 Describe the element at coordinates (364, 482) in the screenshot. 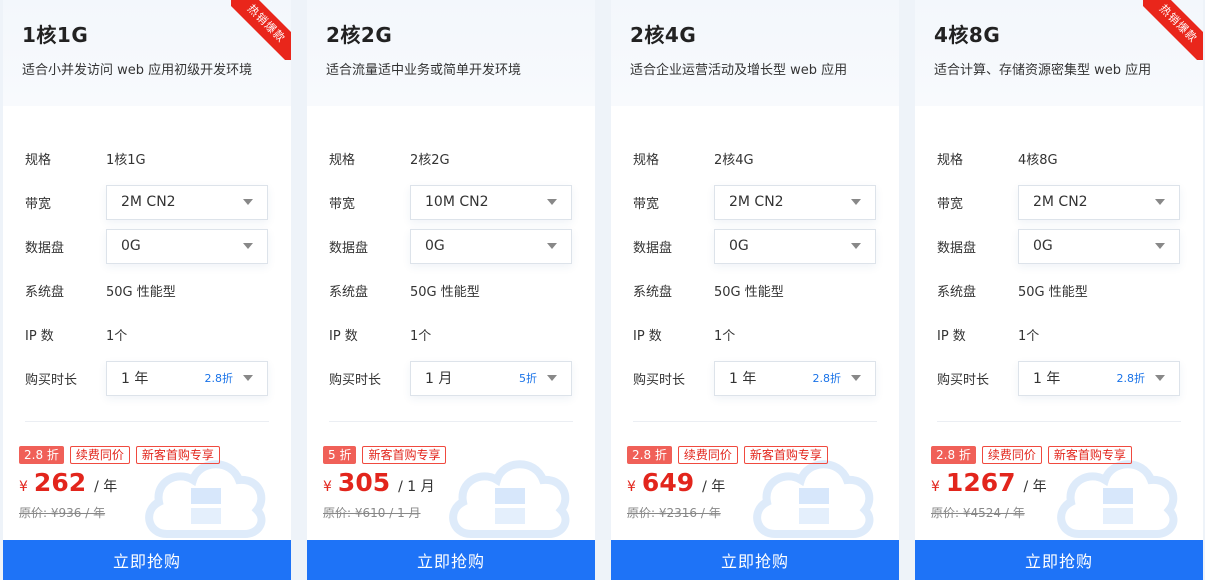

I see `price-amount: 305` at that location.